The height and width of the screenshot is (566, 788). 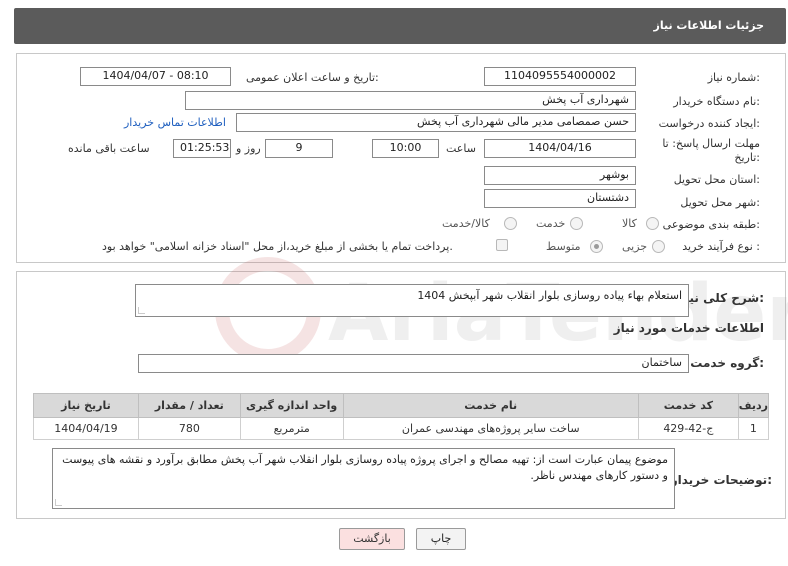 I want to click on page-header: جزئیات اطلاعات نیاز, so click(x=400, y=26).